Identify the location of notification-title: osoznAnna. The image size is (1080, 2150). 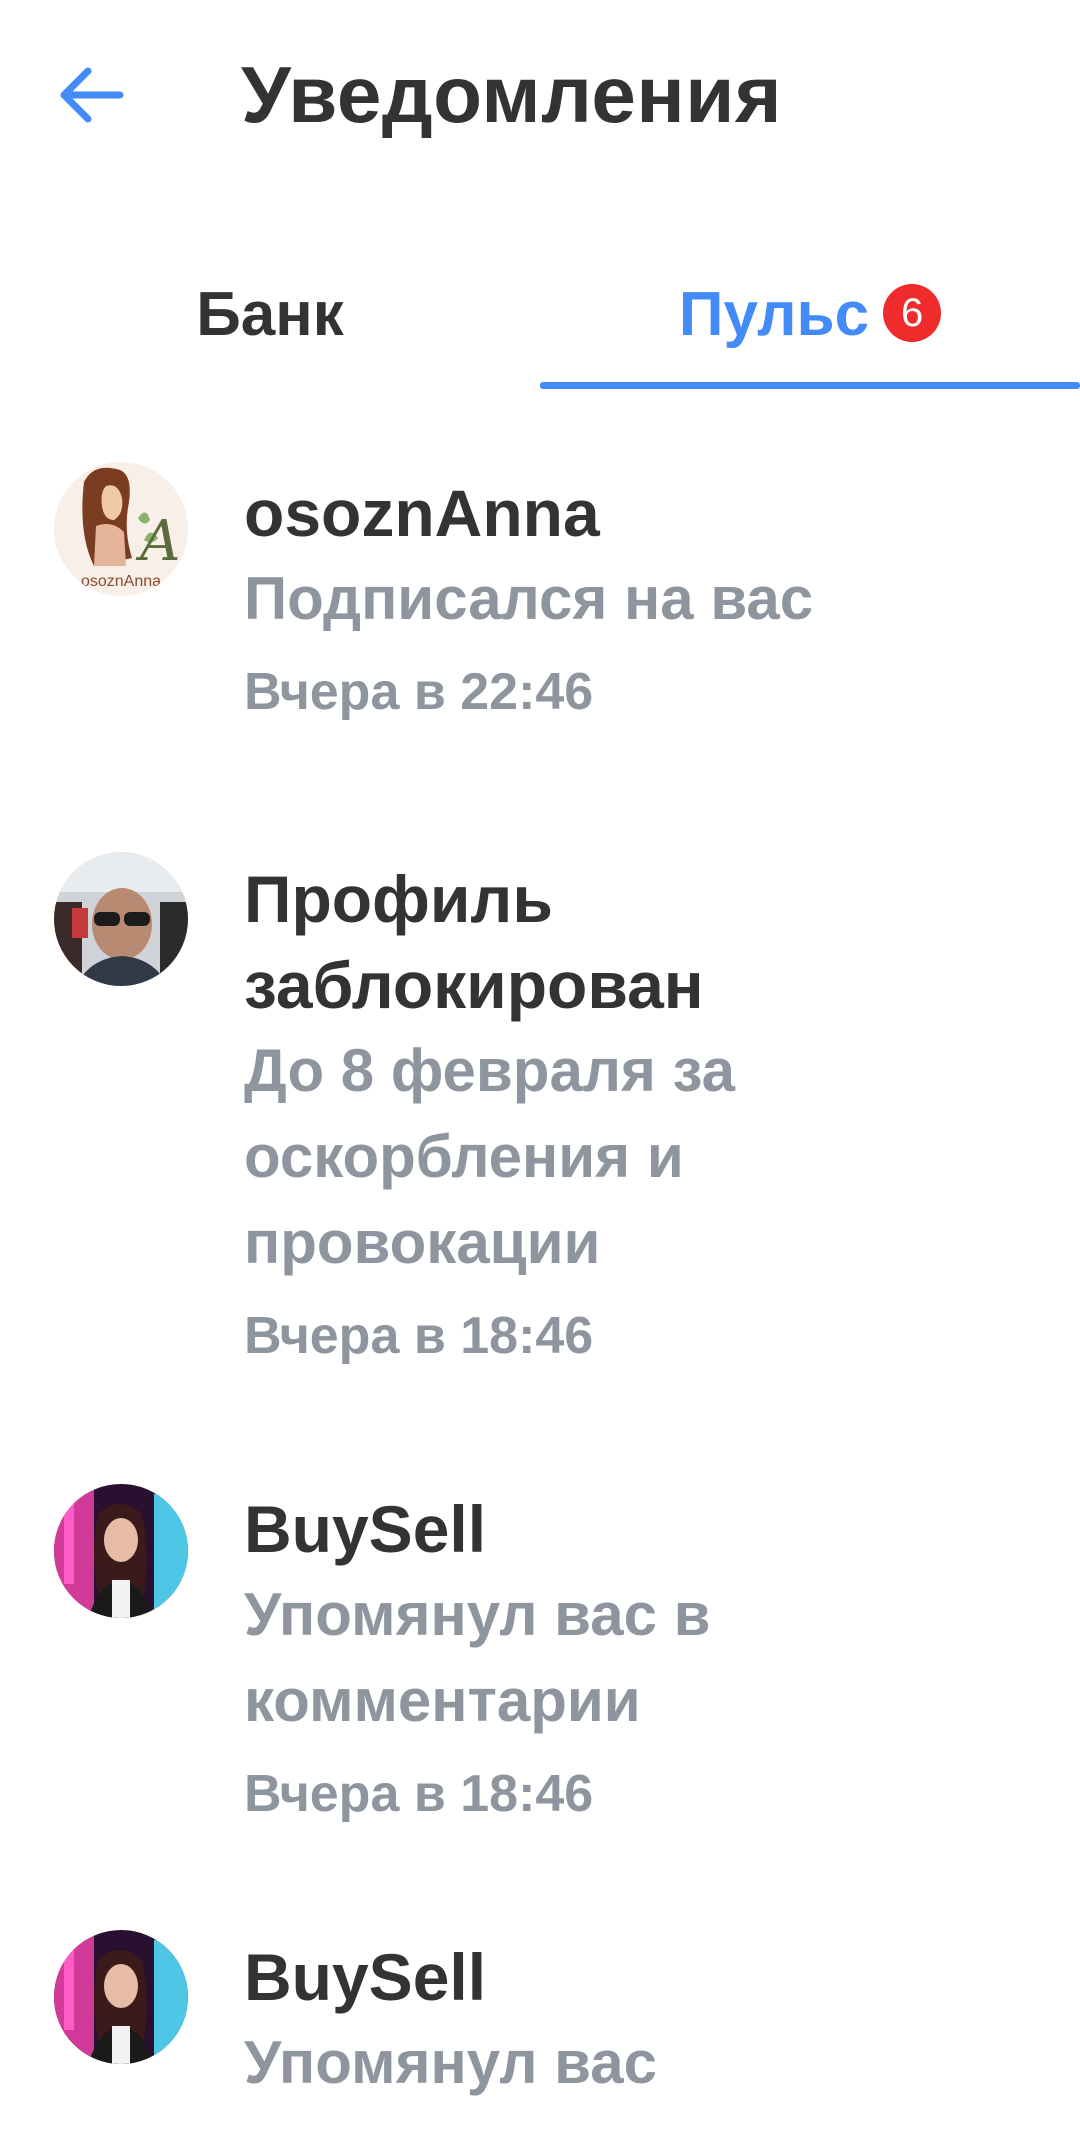
(422, 513).